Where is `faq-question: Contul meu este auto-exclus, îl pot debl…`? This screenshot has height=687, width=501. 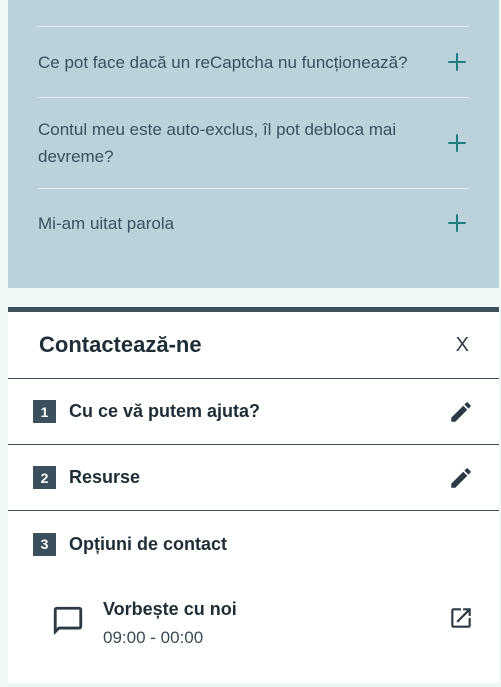 faq-question: Contul meu este auto-exclus, îl pot debl… is located at coordinates (217, 143).